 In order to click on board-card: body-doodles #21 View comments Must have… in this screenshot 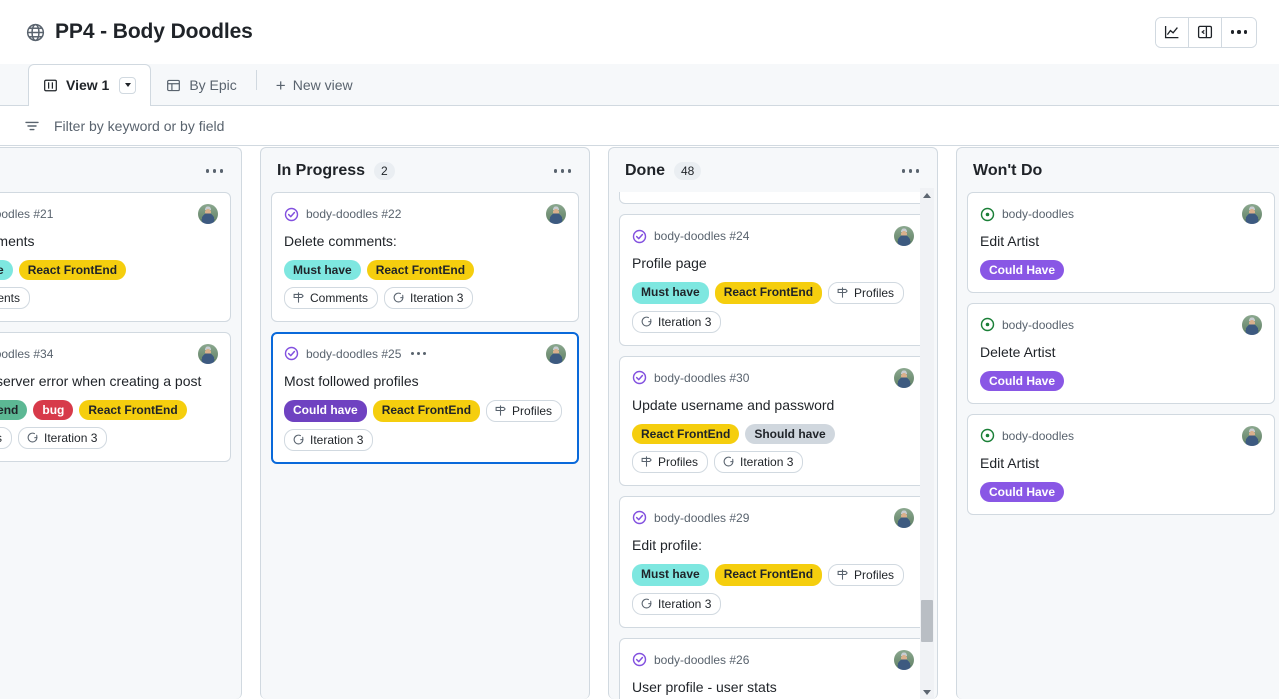, I will do `click(115, 257)`.